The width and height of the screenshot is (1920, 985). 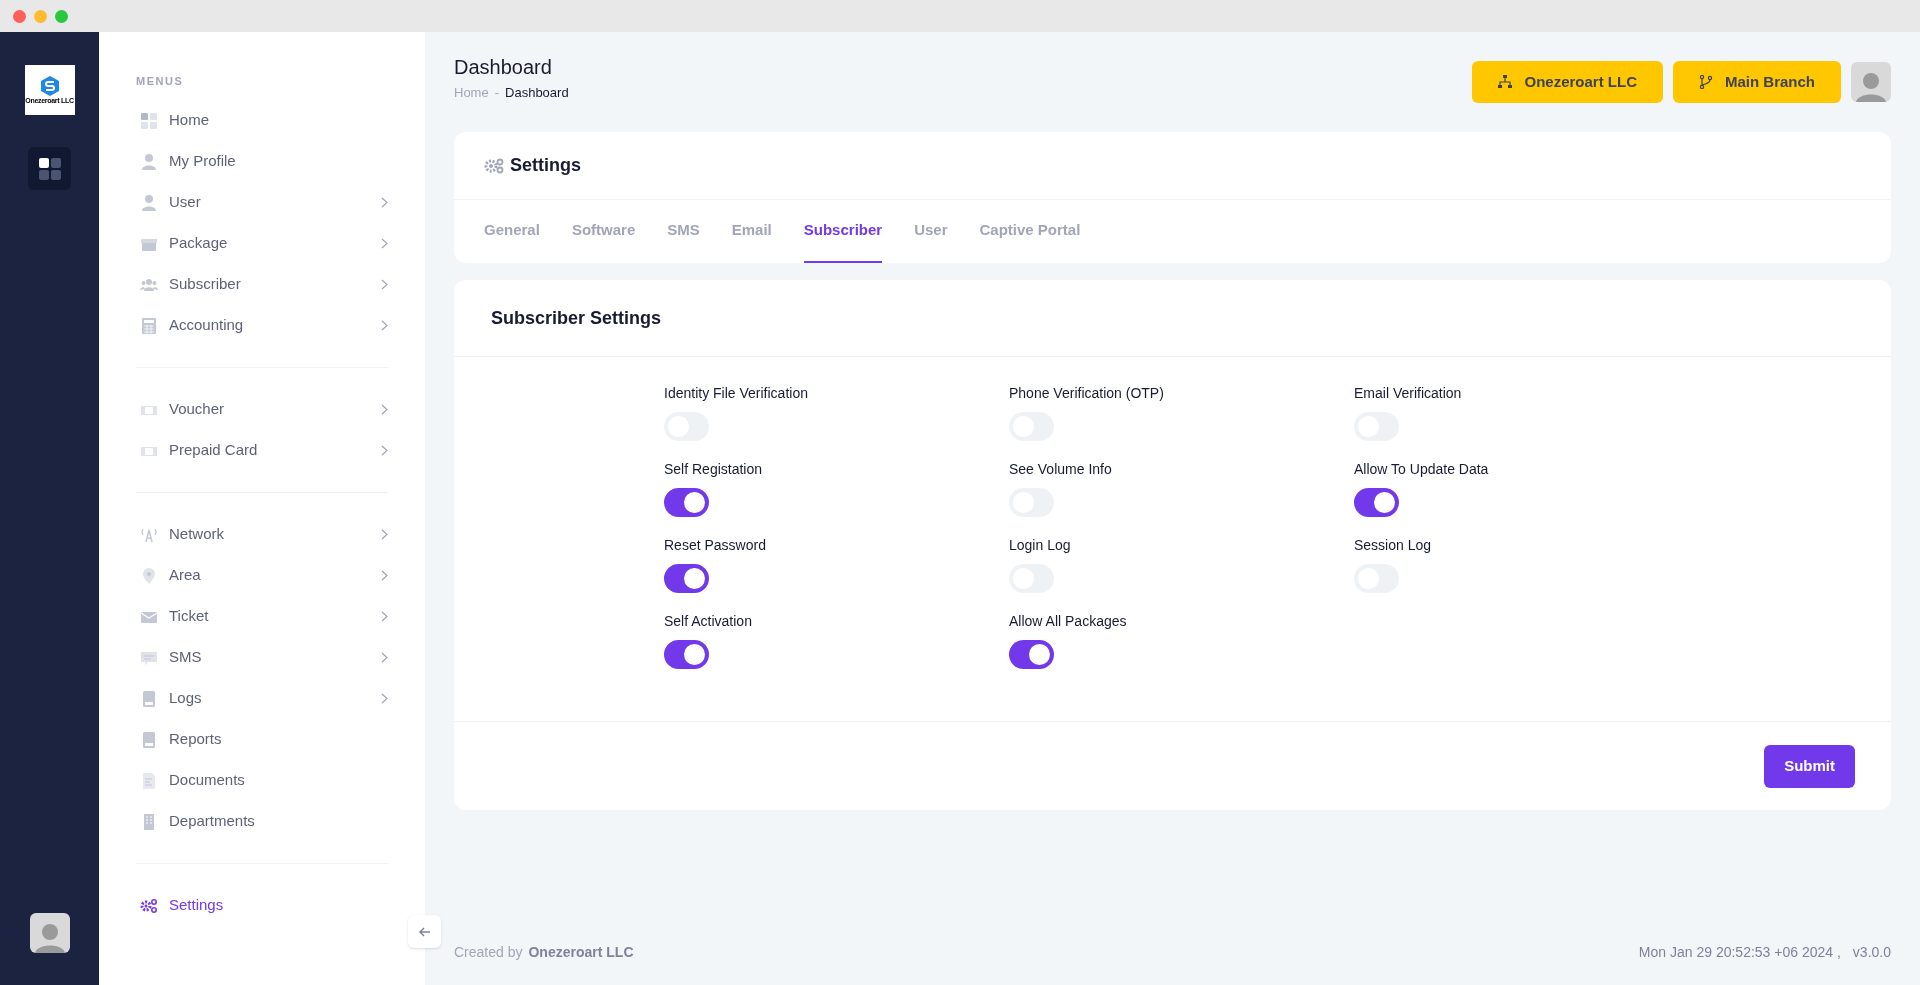 I want to click on toggle-label: See Volume Info, so click(x=1060, y=469).